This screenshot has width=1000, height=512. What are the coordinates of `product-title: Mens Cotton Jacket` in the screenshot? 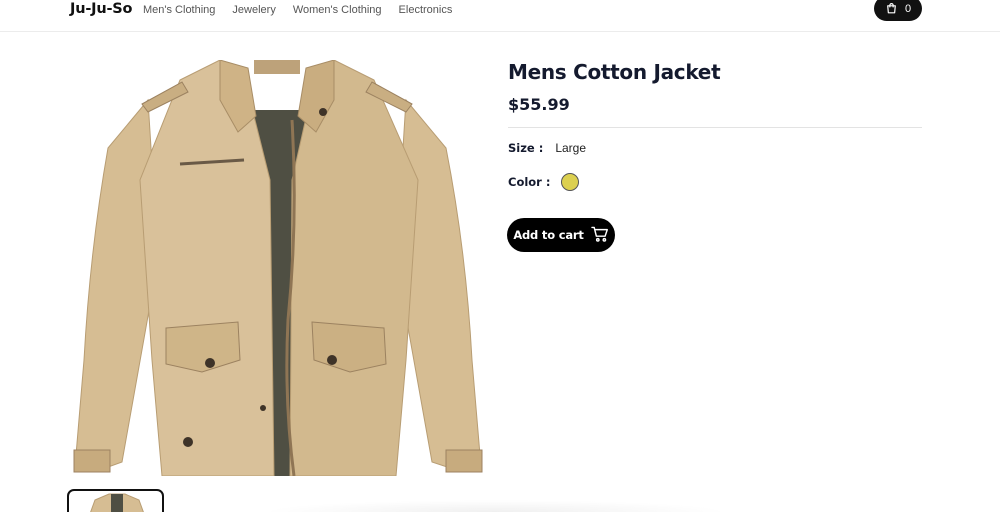 It's located at (614, 72).